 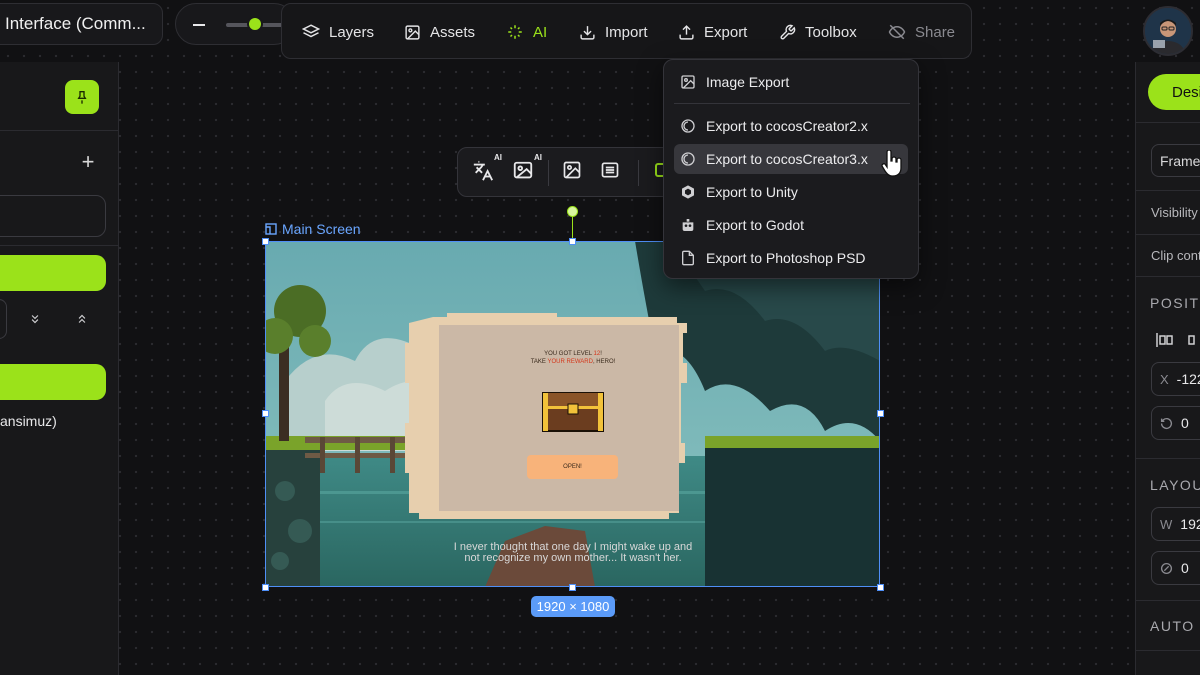 I want to click on radius-icon, so click(x=1166, y=568).